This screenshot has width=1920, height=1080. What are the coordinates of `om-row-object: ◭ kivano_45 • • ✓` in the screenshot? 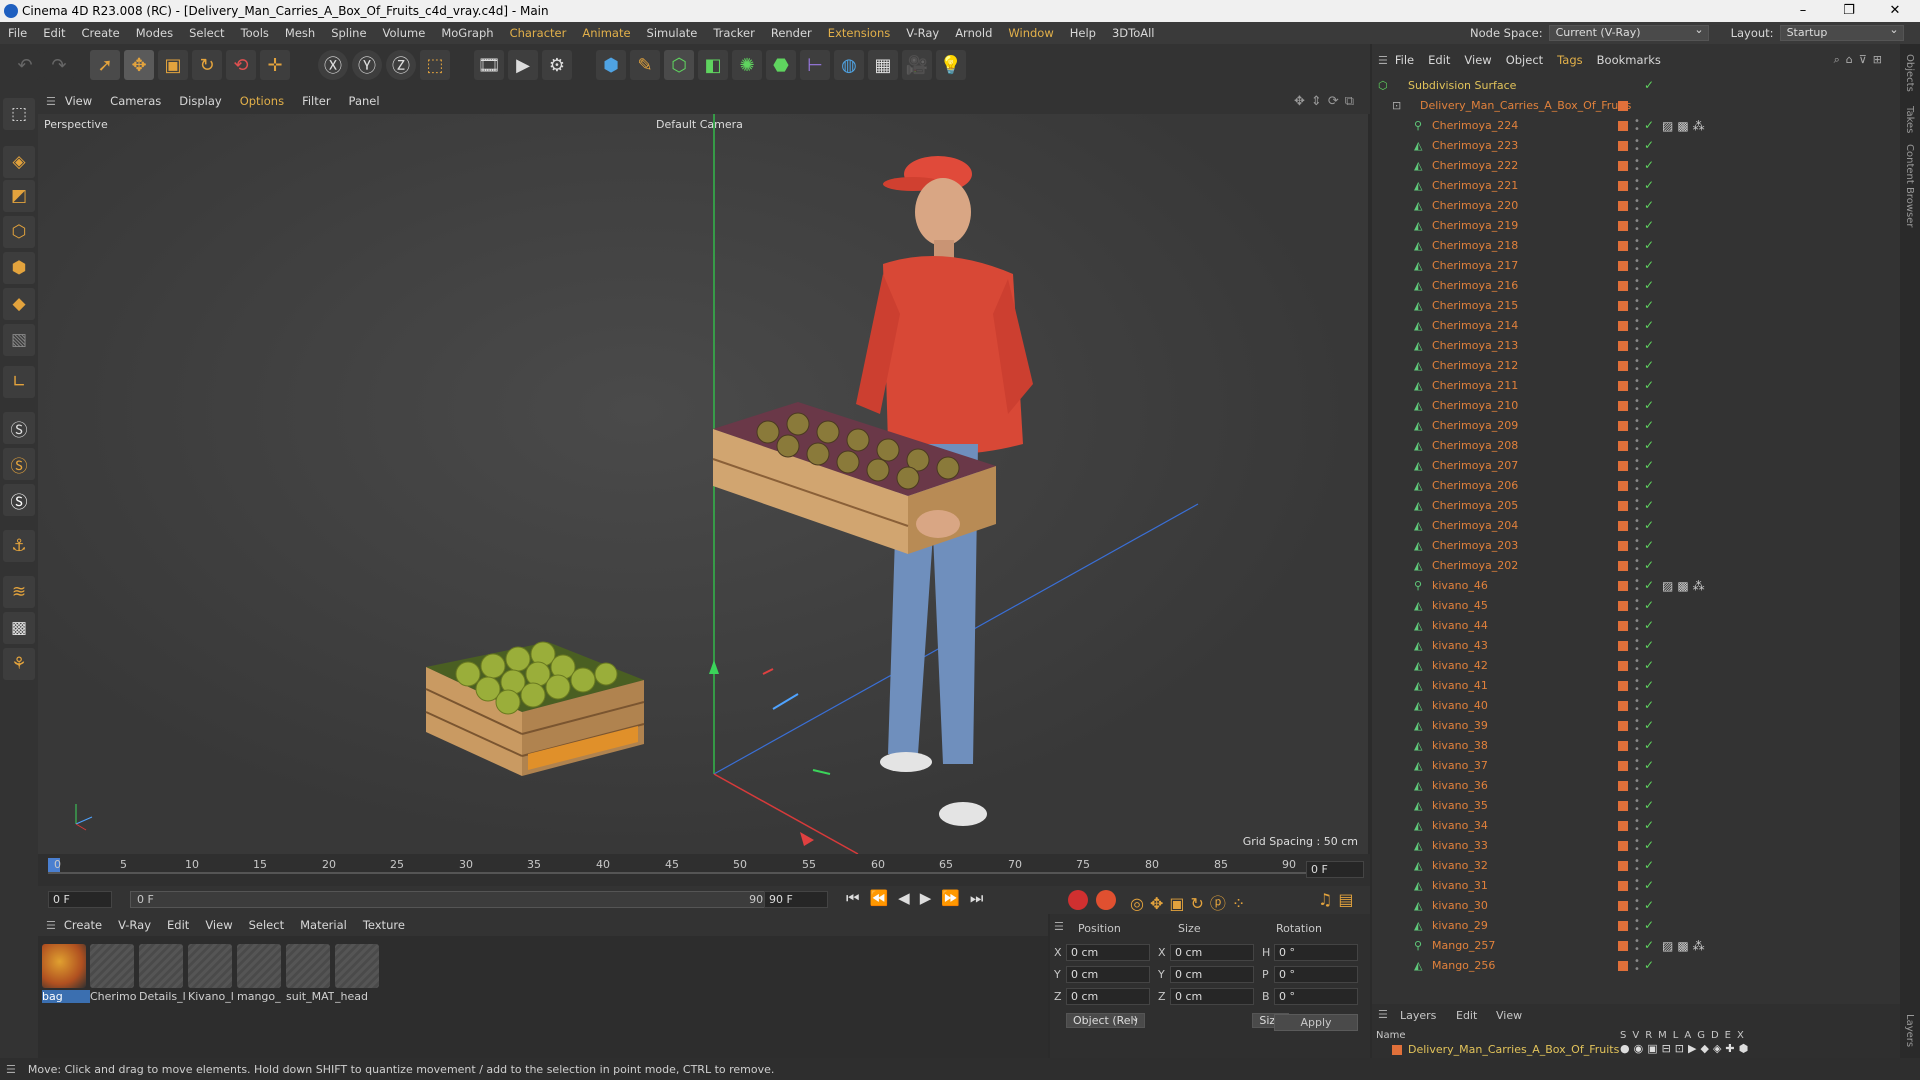 It's located at (1636, 606).